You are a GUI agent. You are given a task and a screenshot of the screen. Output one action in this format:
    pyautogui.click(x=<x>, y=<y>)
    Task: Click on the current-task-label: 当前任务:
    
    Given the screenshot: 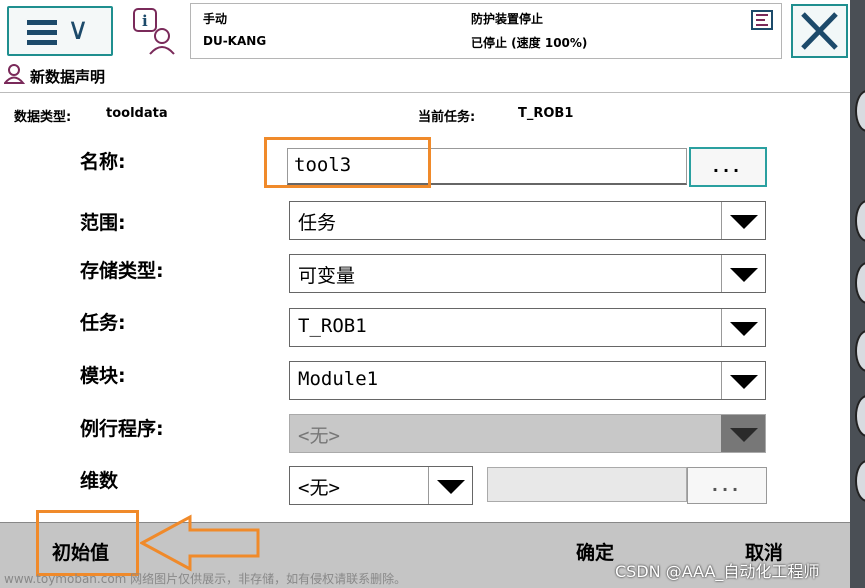 What is the action you would take?
    pyautogui.click(x=447, y=117)
    